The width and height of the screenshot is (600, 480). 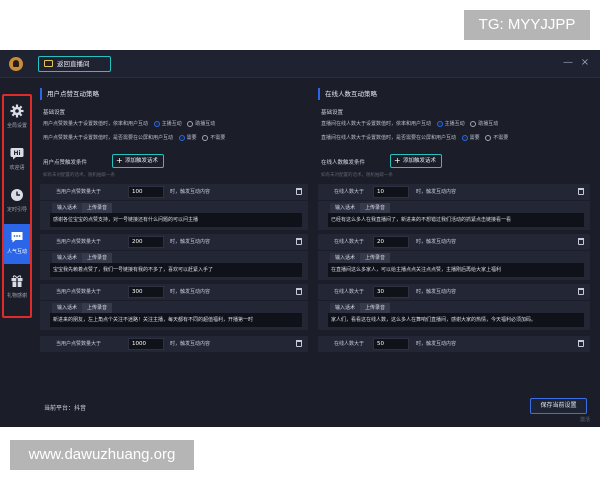 What do you see at coordinates (17, 281) in the screenshot?
I see `gift-icon` at bounding box center [17, 281].